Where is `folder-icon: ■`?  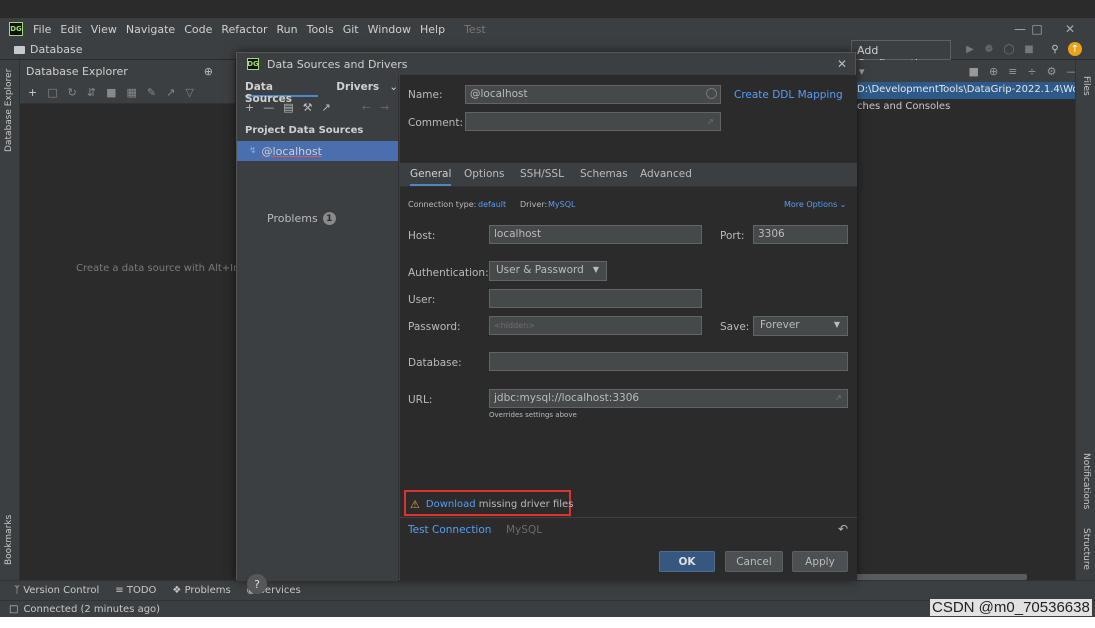 folder-icon: ■ is located at coordinates (974, 71).